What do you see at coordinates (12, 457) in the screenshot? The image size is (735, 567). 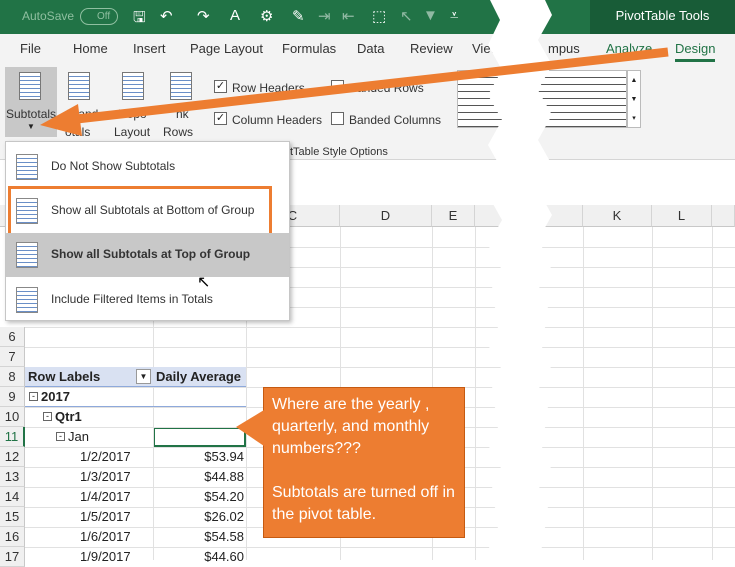 I see `row-header: 12` at bounding box center [12, 457].